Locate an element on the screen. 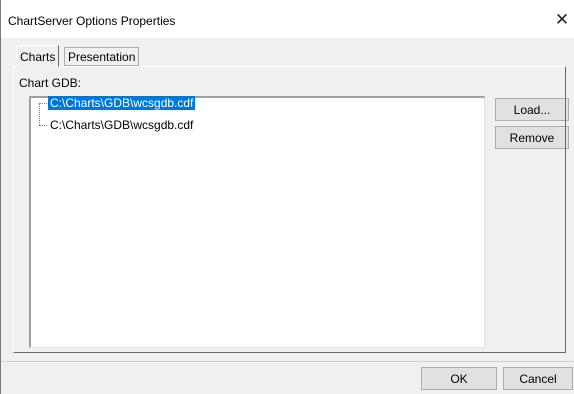 This screenshot has height=394, width=574. ok-button: OK is located at coordinates (459, 378).